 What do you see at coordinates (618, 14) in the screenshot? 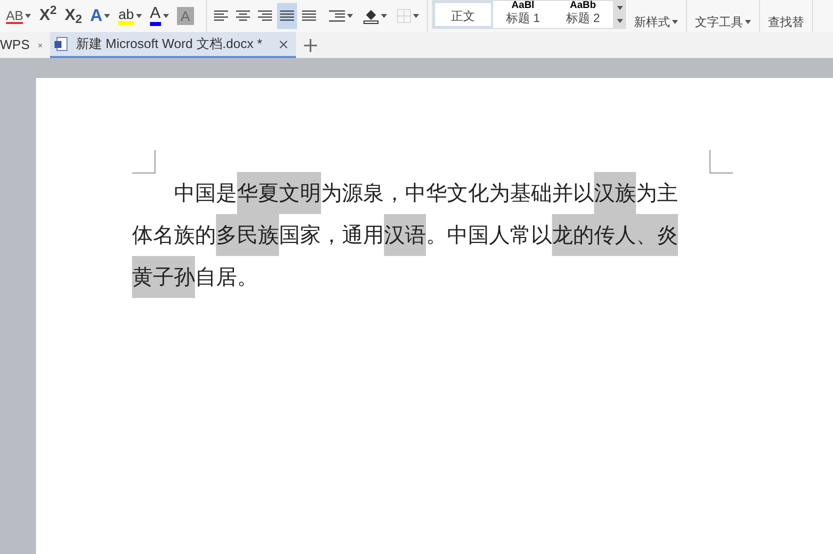
I see `gallery-scroll` at bounding box center [618, 14].